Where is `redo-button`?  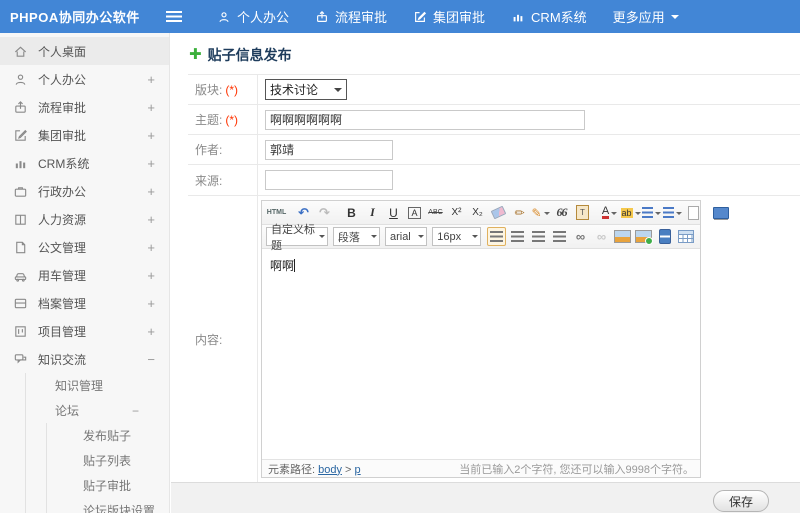 redo-button is located at coordinates (324, 212).